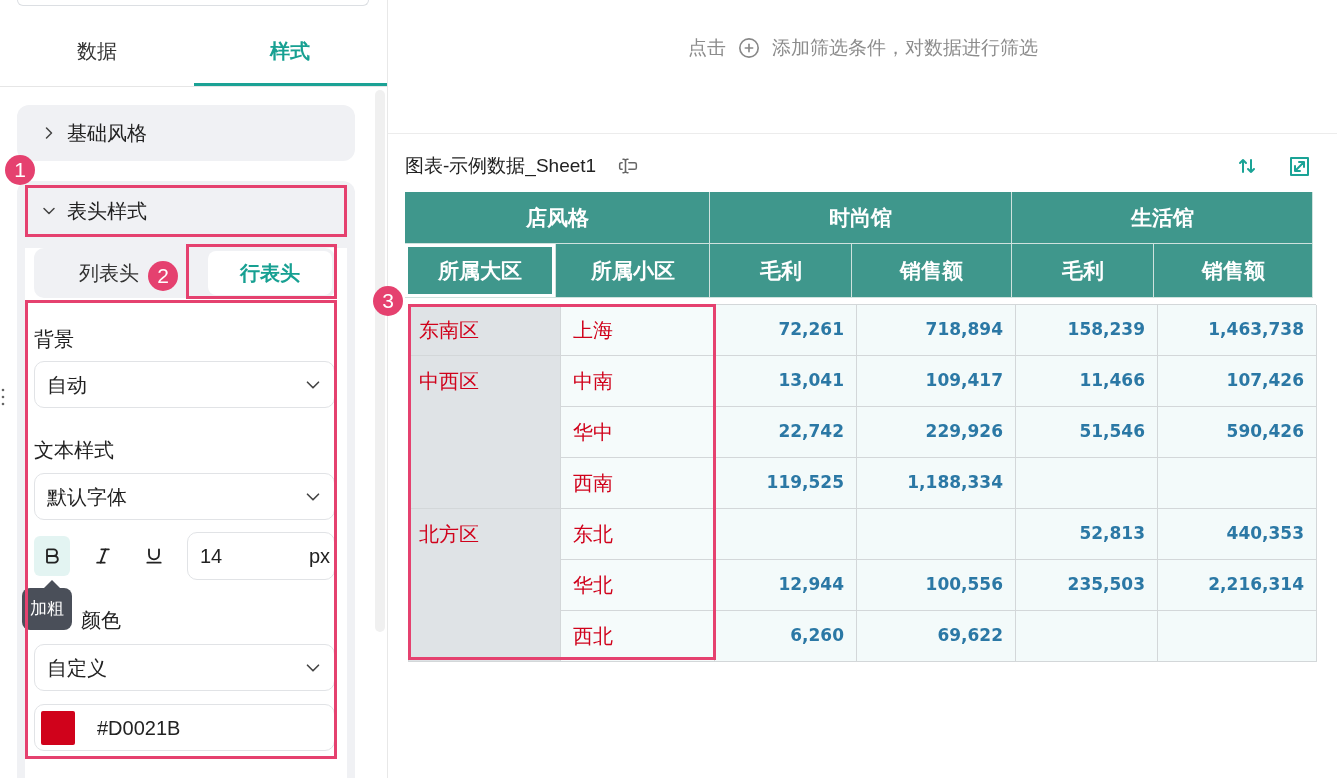 The image size is (1337, 778). What do you see at coordinates (3, 397) in the screenshot?
I see `drag-handle-icon` at bounding box center [3, 397].